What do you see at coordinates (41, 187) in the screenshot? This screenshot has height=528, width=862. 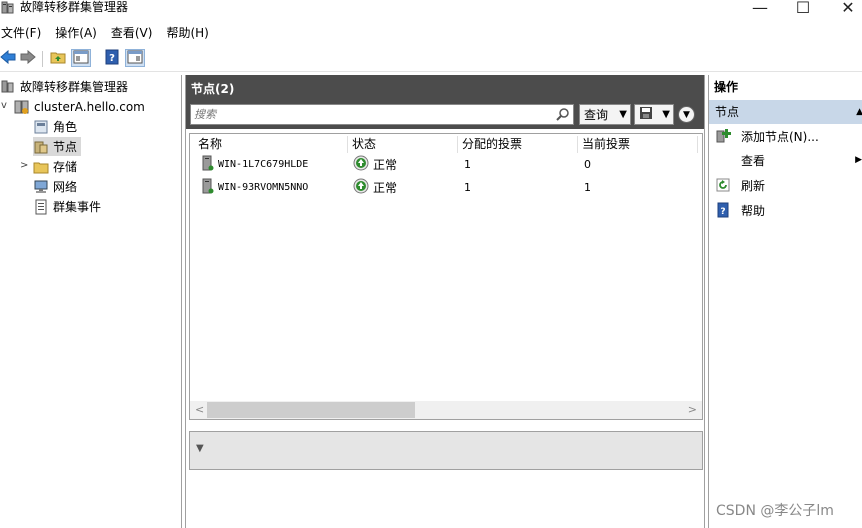 I see `network-icon` at bounding box center [41, 187].